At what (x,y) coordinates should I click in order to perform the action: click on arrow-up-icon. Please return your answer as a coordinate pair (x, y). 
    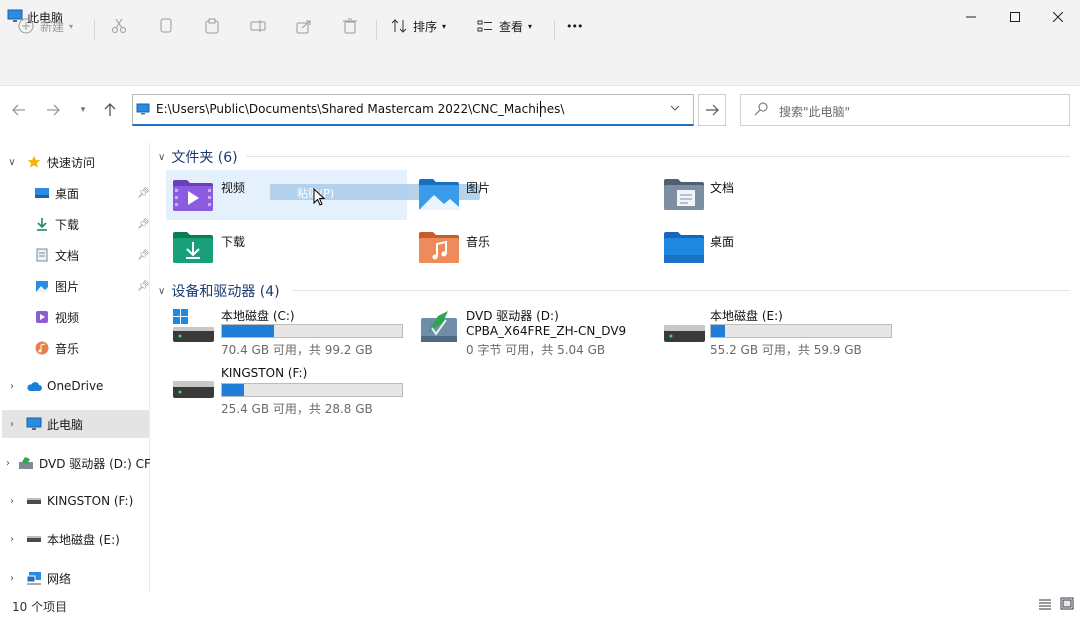
    Looking at the image, I should click on (110, 109).